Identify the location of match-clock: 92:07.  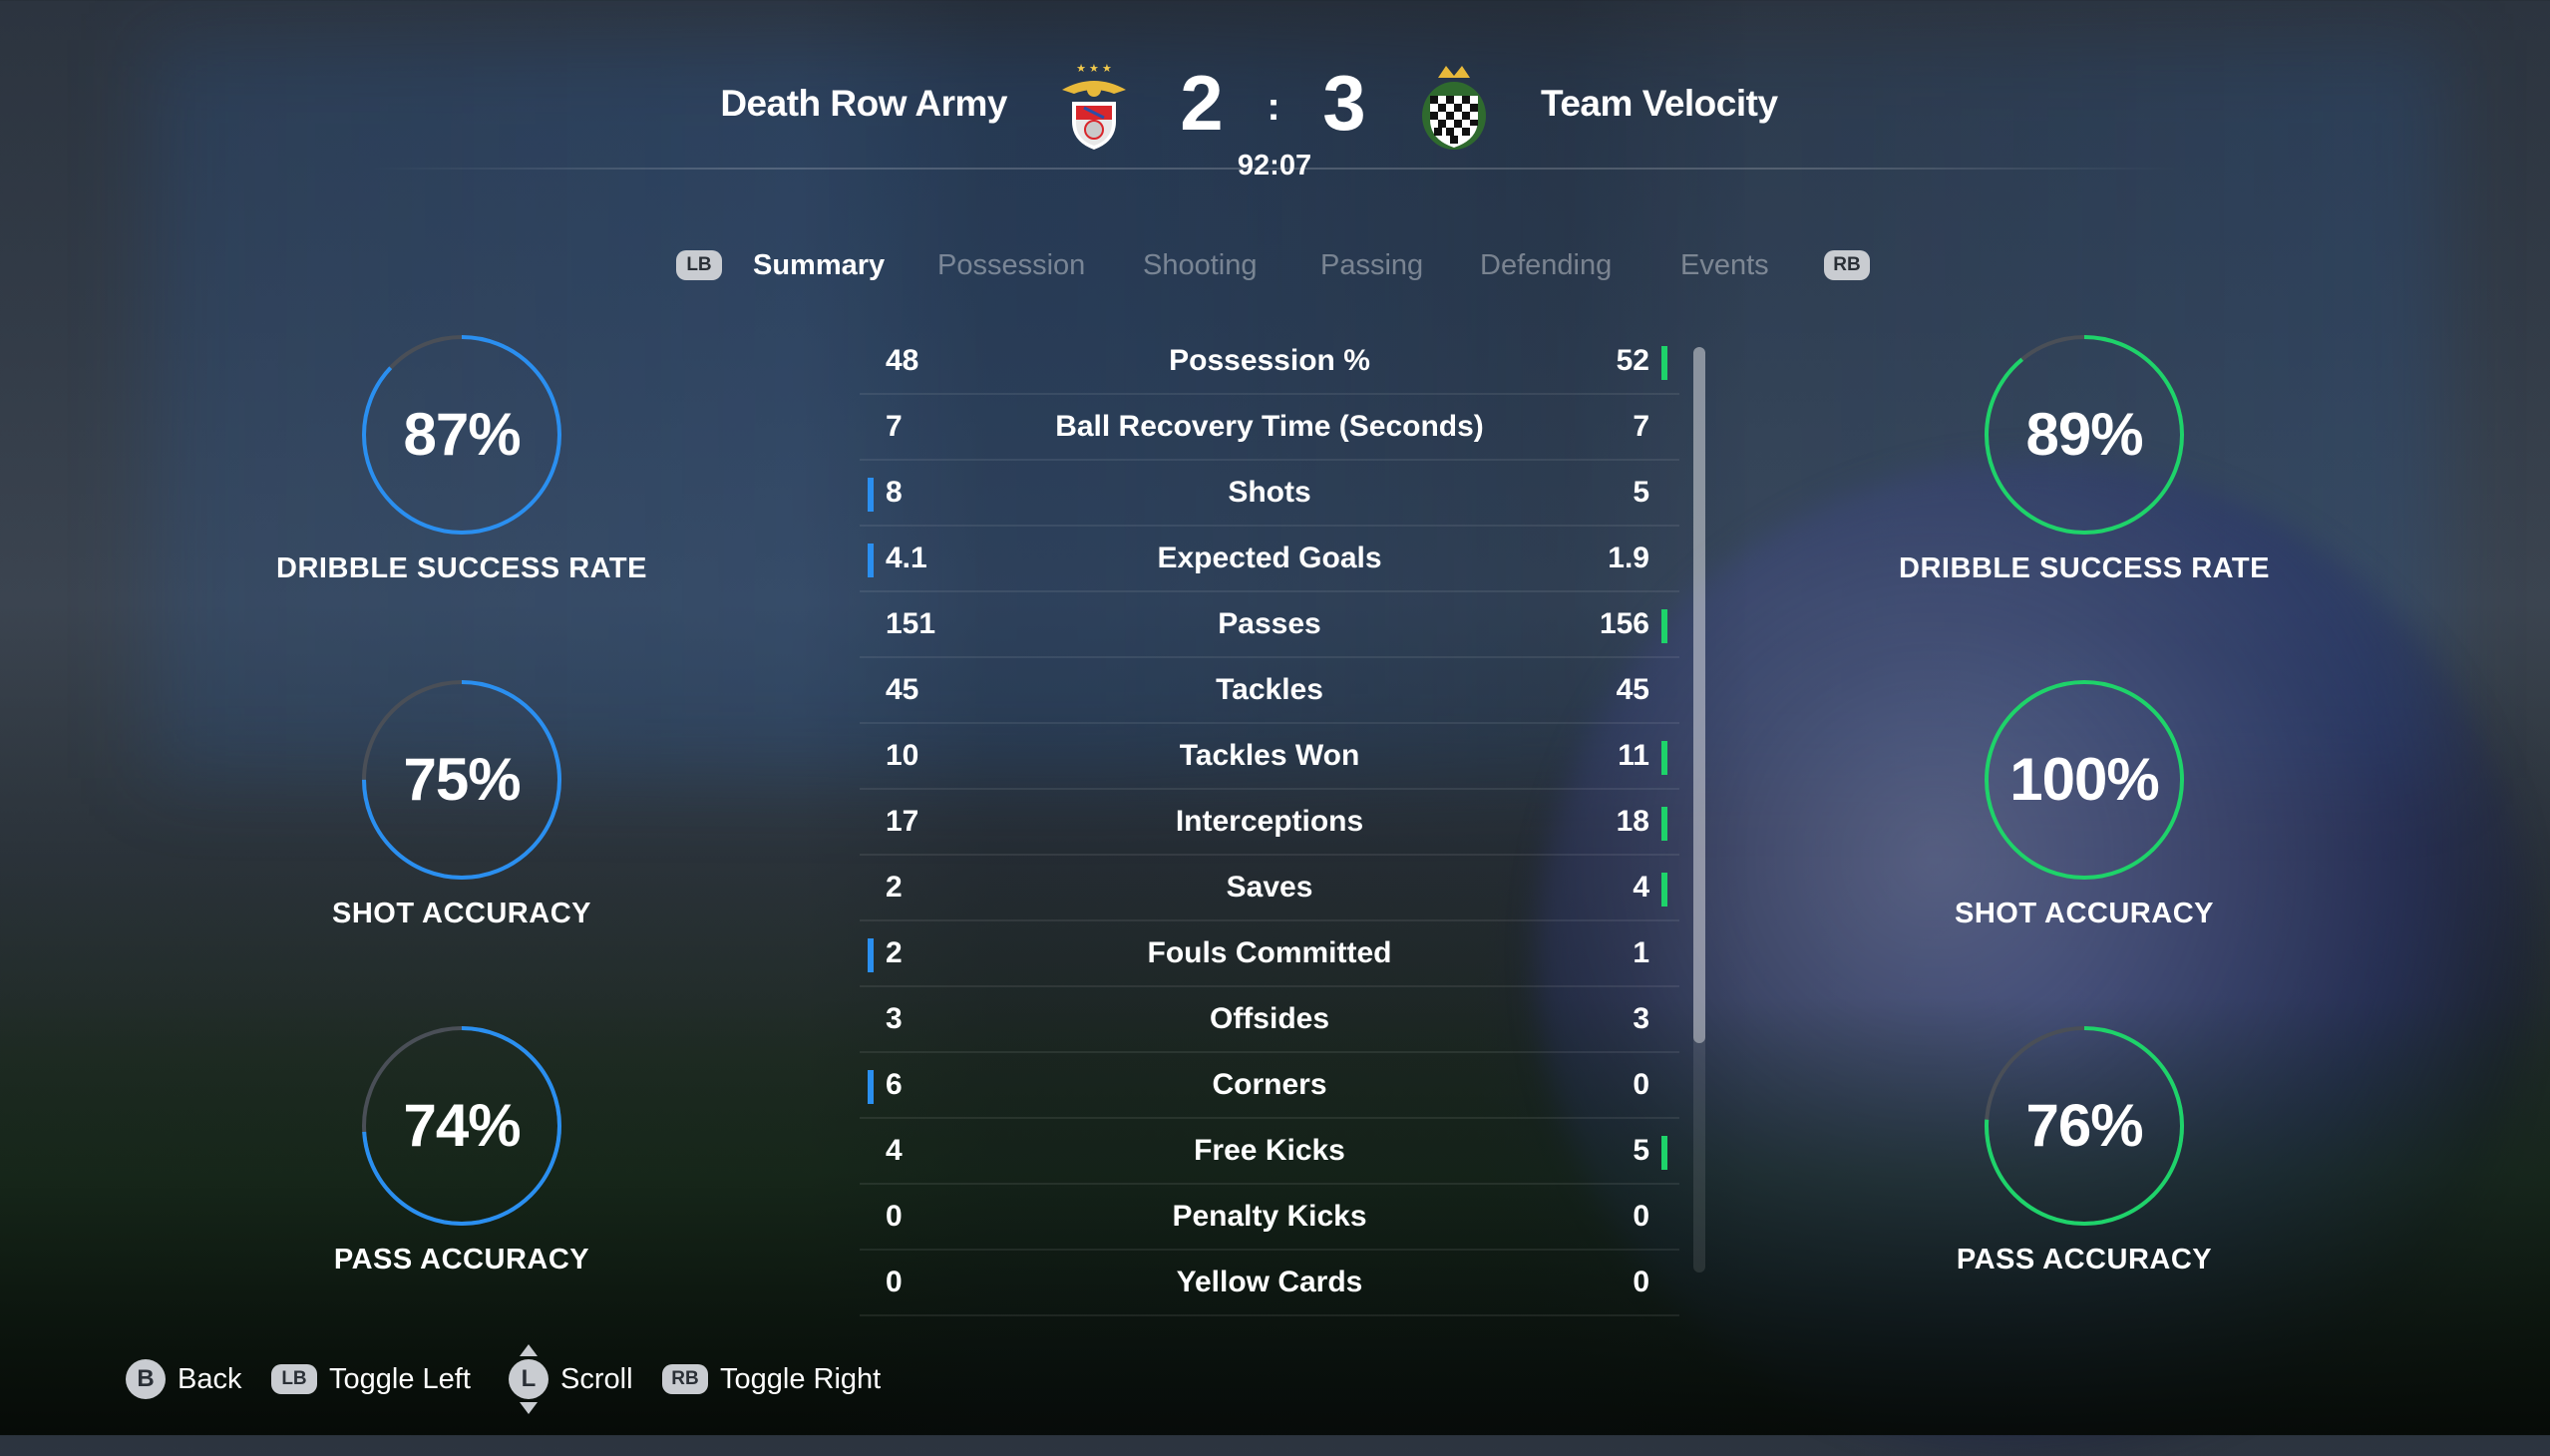
(1274, 166).